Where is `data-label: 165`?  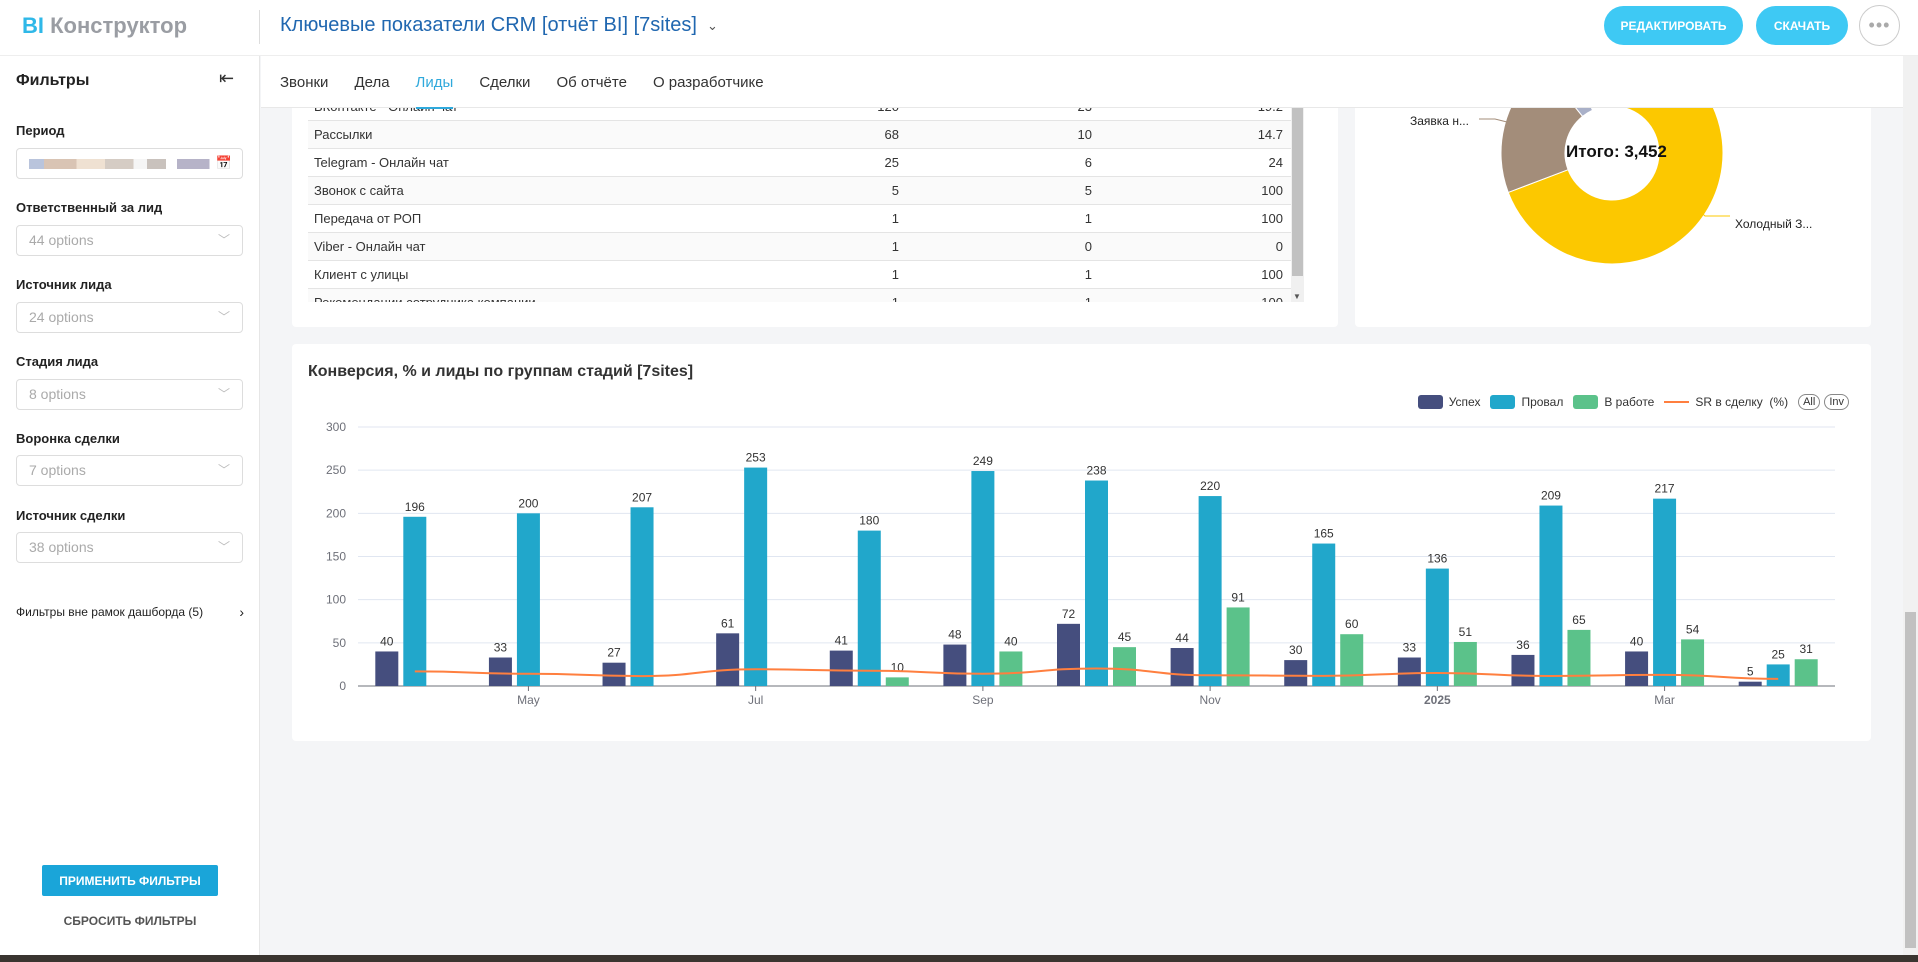 data-label: 165 is located at coordinates (1324, 534).